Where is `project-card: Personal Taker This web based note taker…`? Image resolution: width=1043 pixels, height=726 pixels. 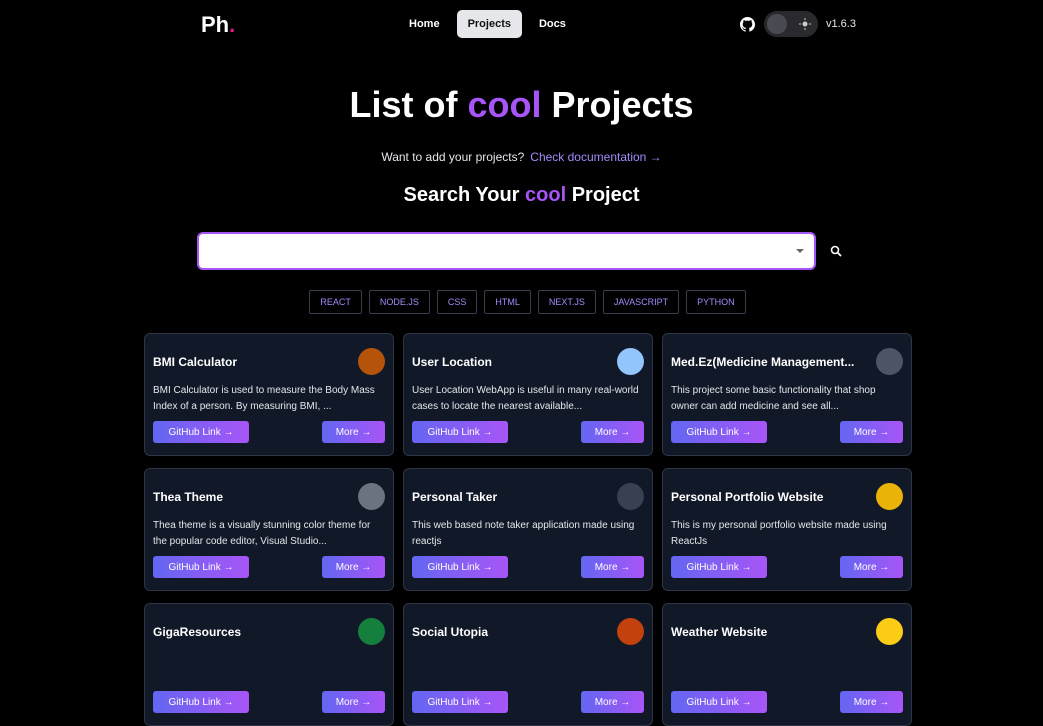
project-card: Personal Taker This web based note taker… is located at coordinates (528, 529).